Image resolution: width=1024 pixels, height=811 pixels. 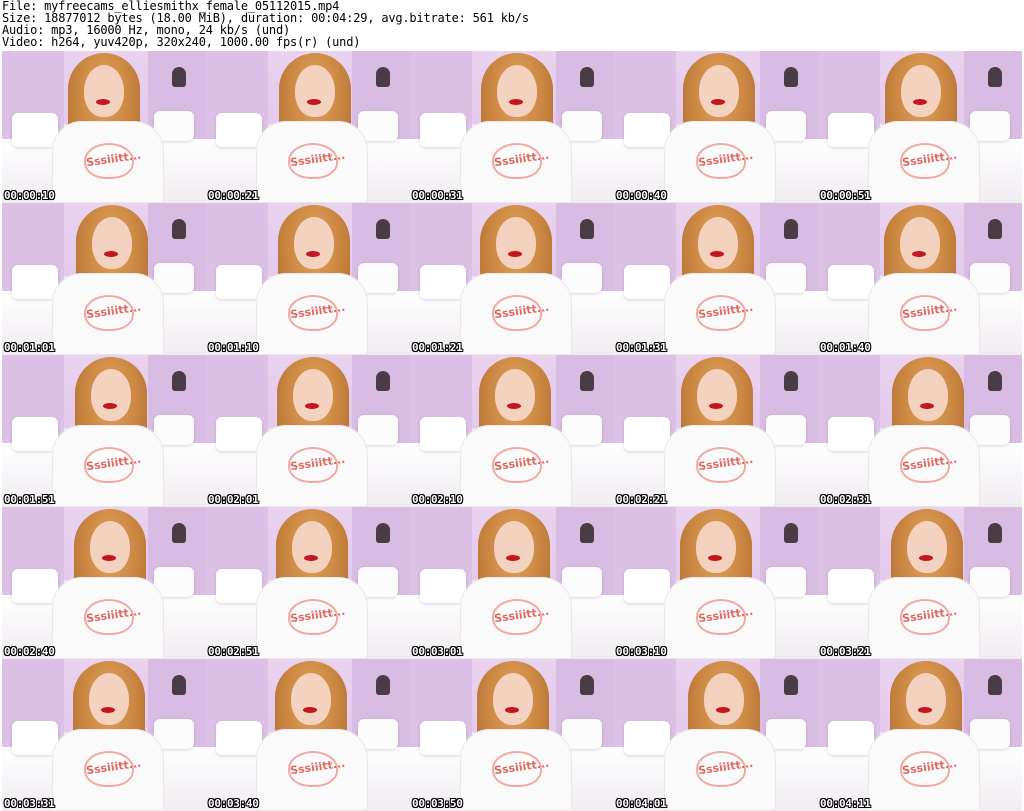 I want to click on video-frame-thumbnail: Sssiiitt... 00:02:21, so click(x=716, y=431).